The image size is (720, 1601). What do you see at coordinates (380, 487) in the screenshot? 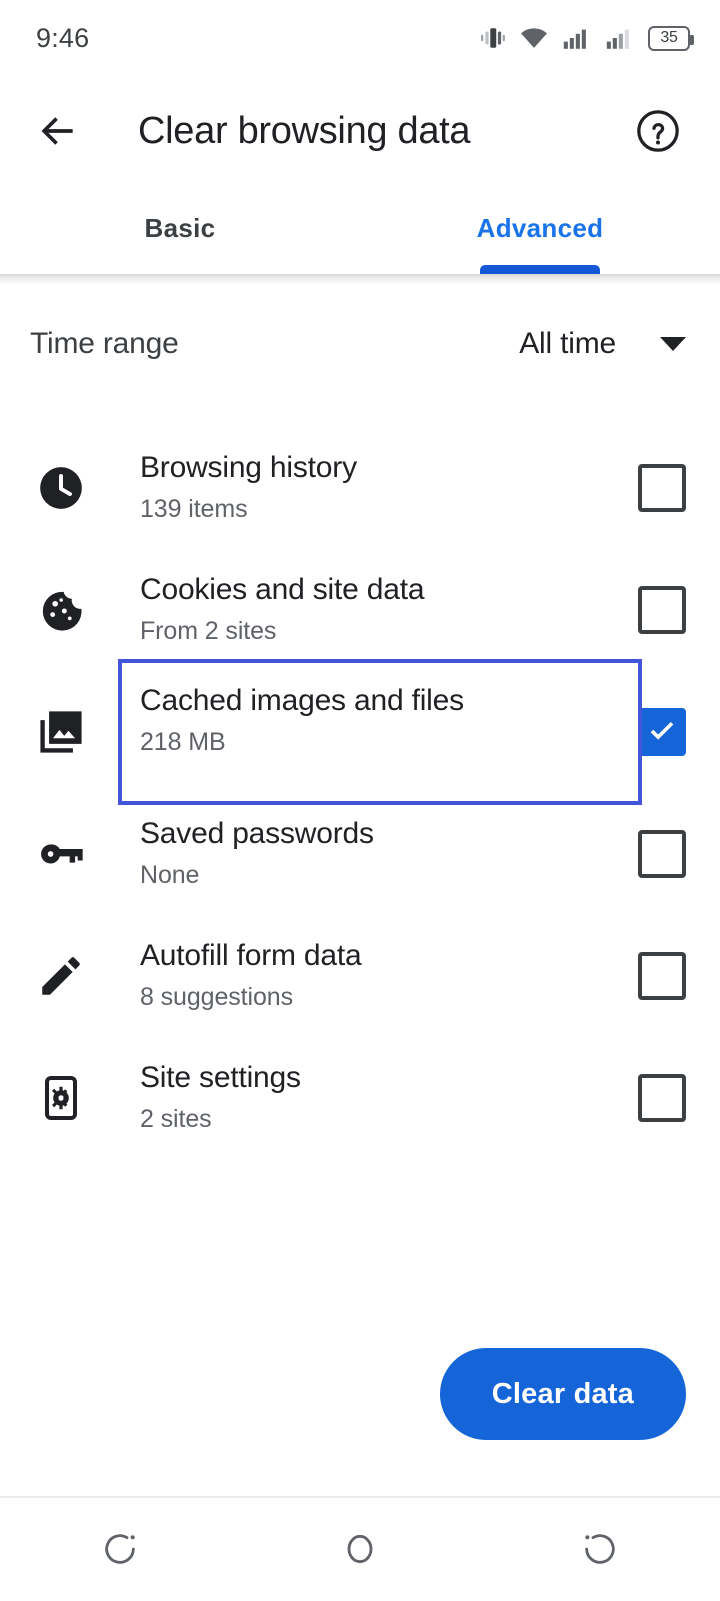
I see `row-text-block: Browsing history 139 items` at bounding box center [380, 487].